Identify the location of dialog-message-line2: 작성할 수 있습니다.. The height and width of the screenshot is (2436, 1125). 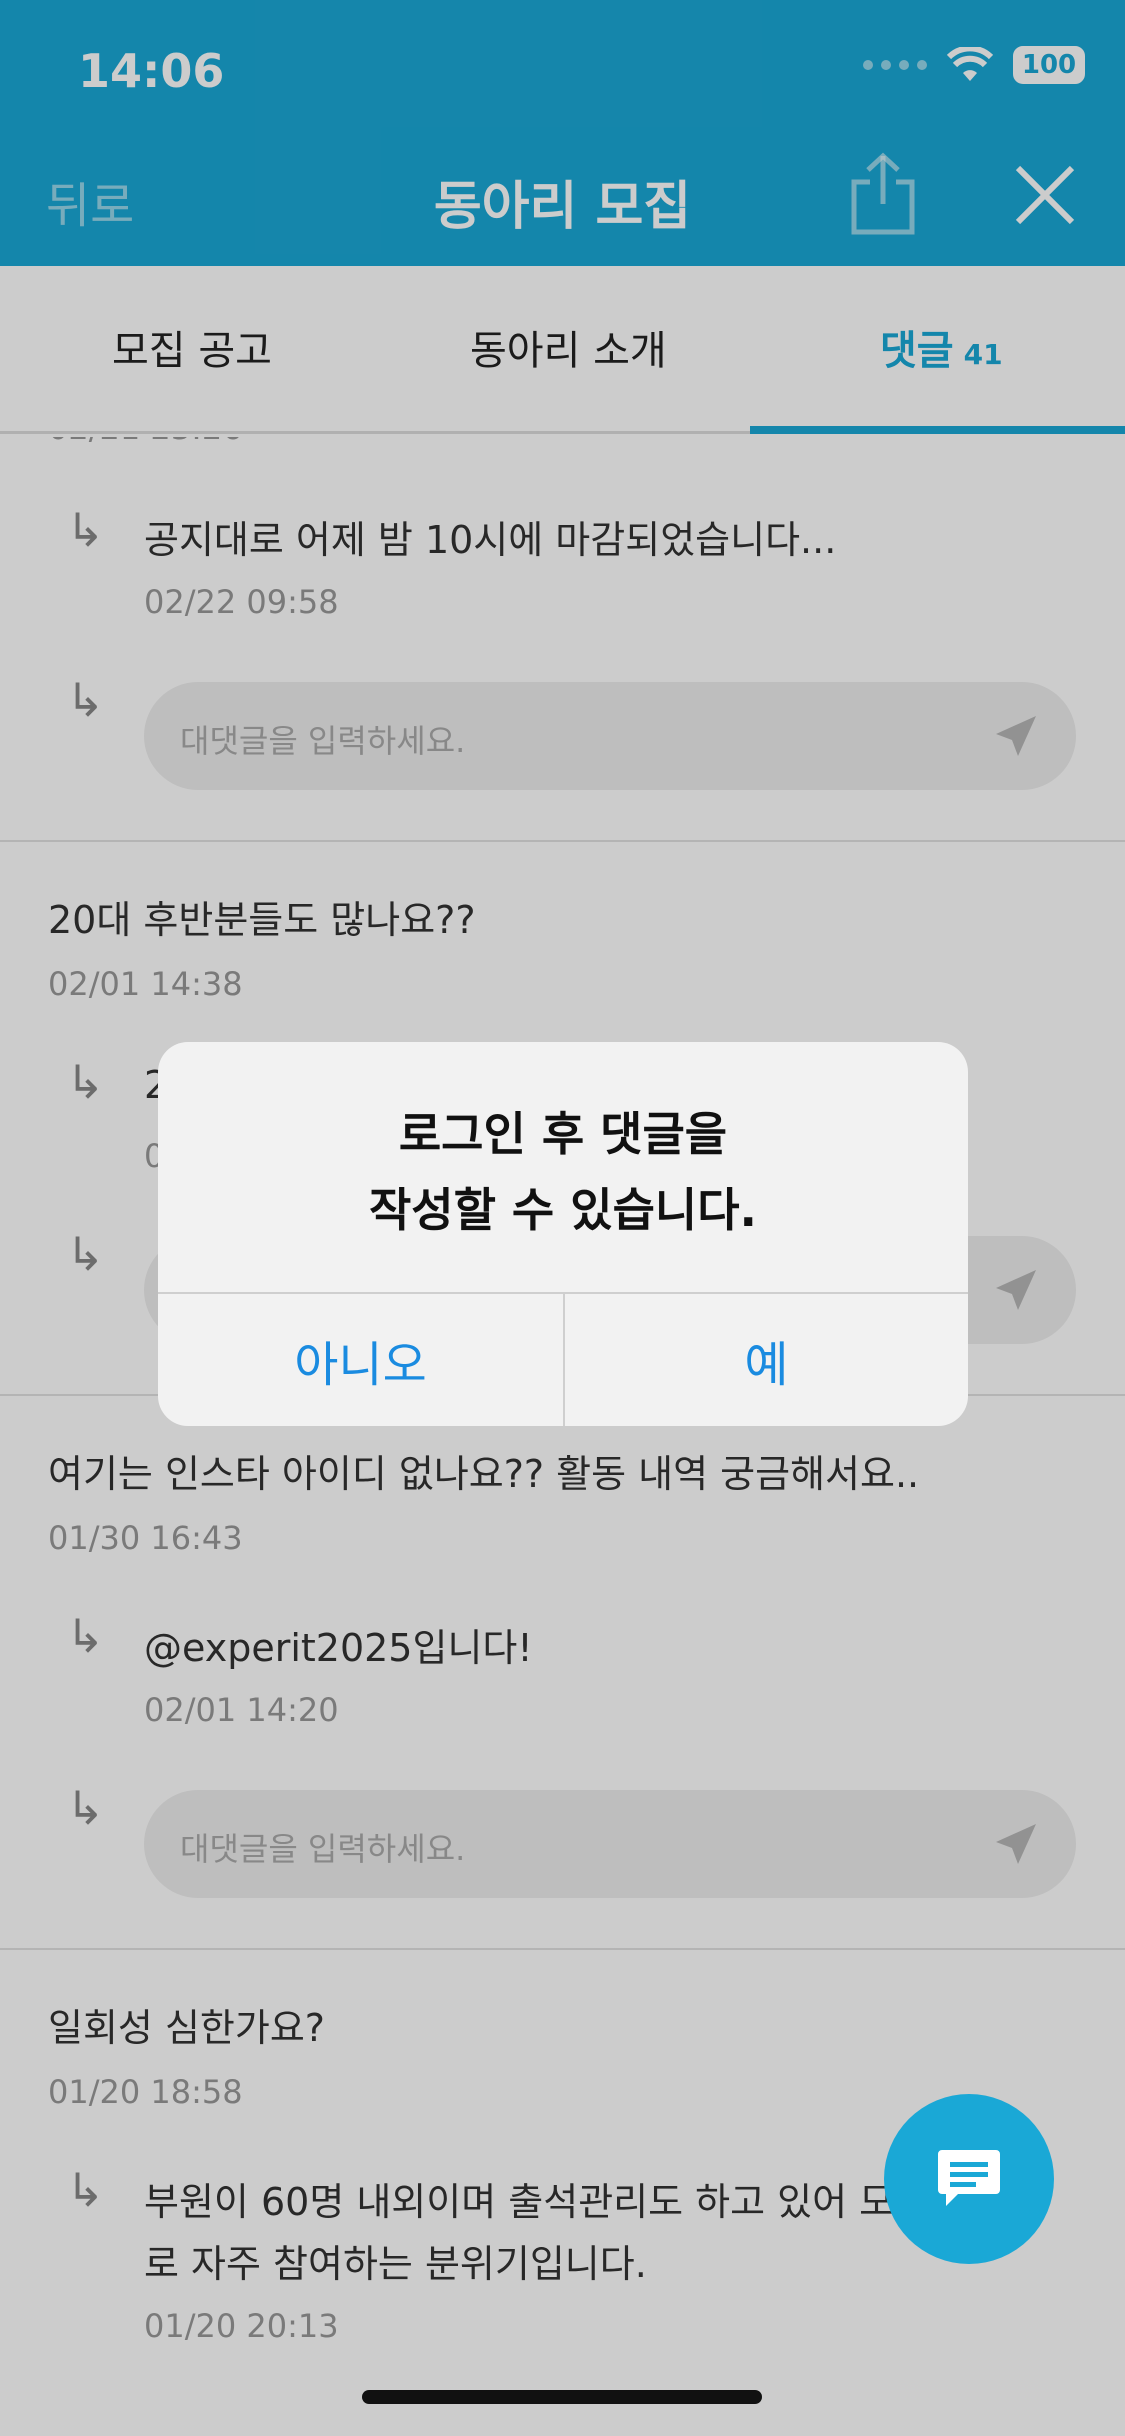
(563, 1210).